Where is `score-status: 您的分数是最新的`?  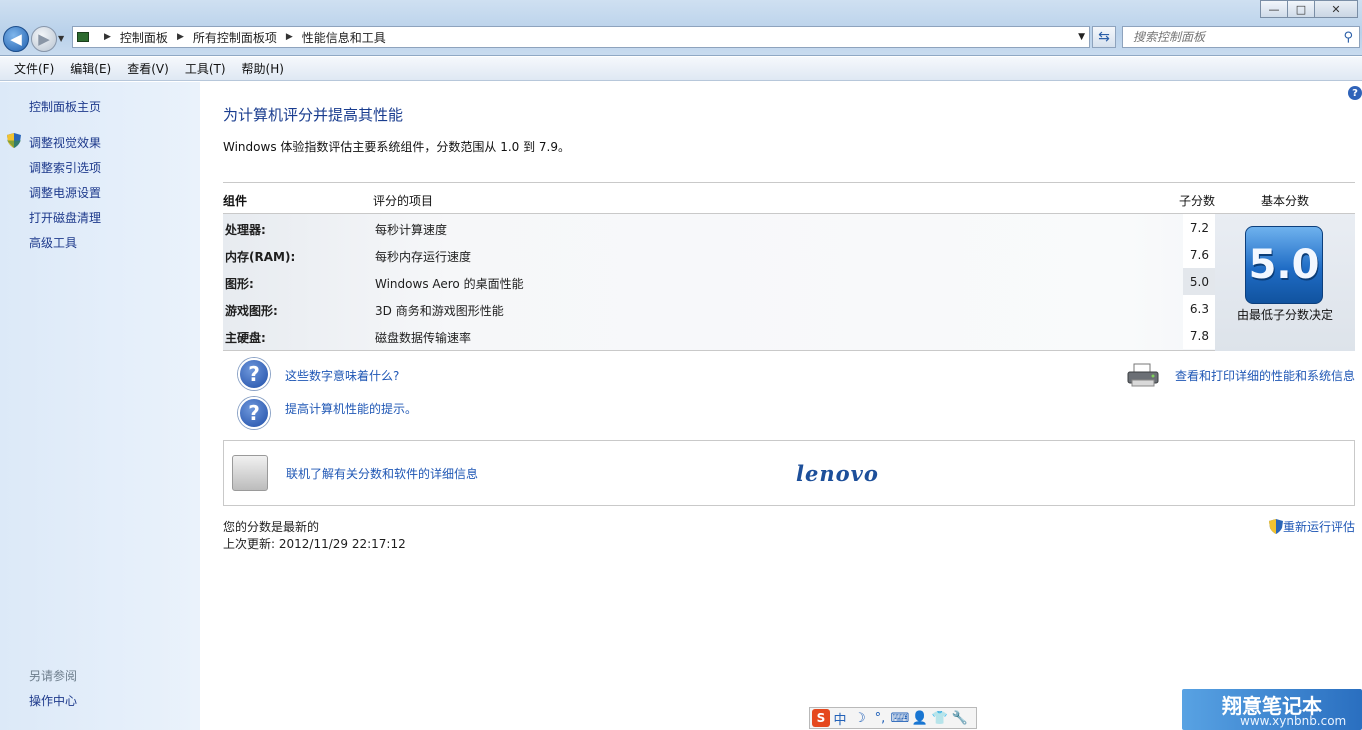
score-status: 您的分数是最新的 is located at coordinates (271, 527).